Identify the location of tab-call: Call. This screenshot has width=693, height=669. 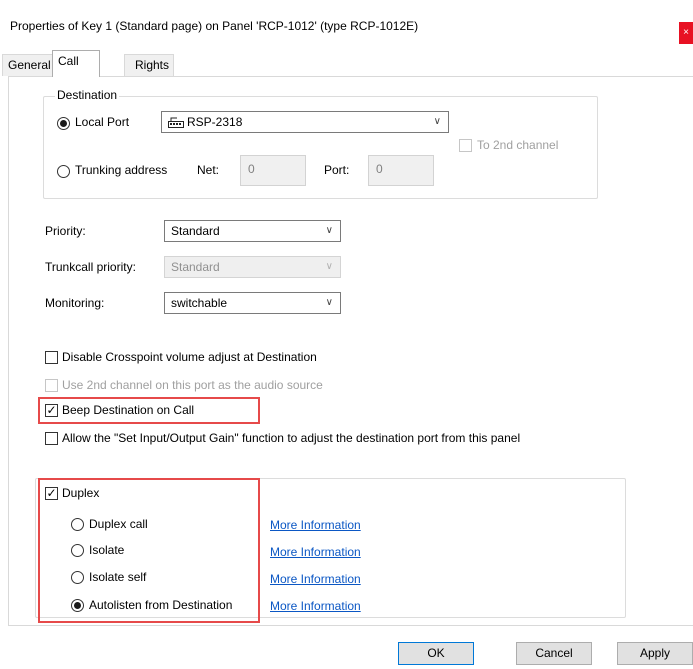
(76, 63).